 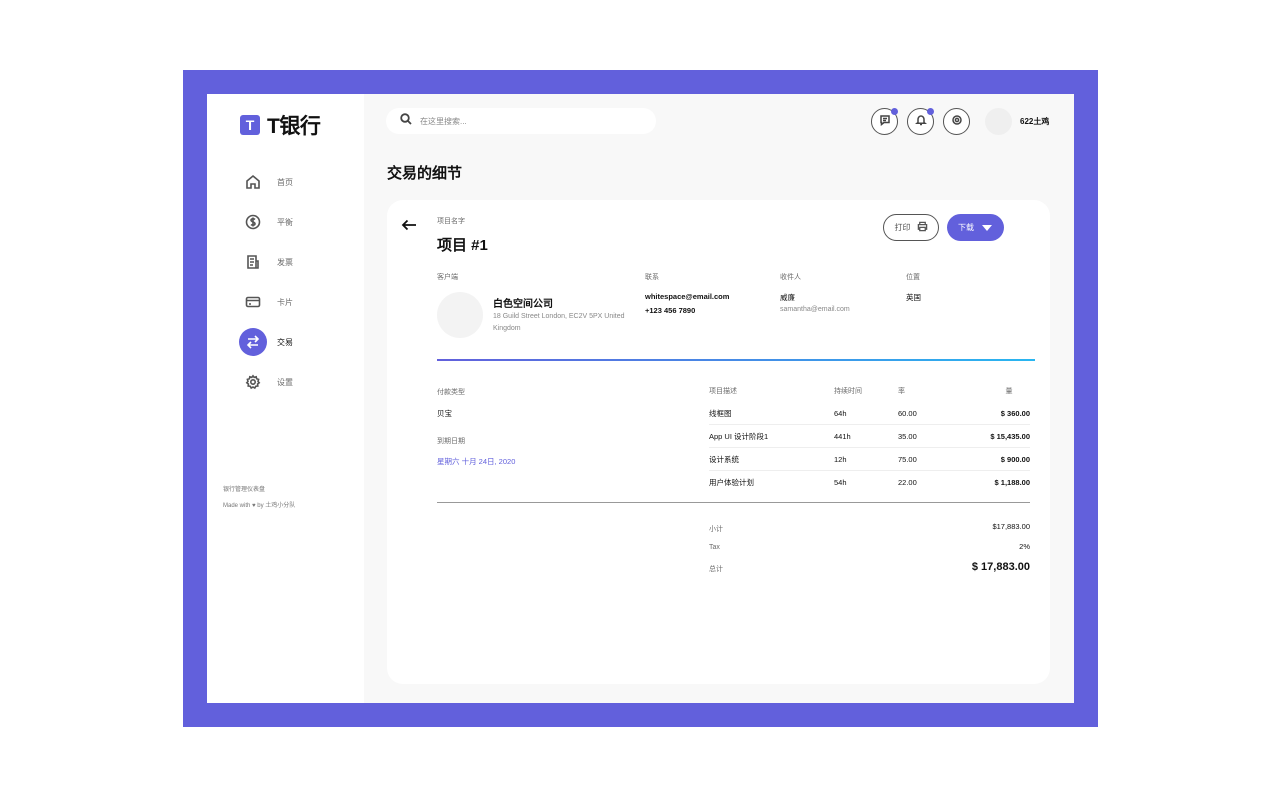 I want to click on item-amount: $ 1,188.00, so click(x=1012, y=482).